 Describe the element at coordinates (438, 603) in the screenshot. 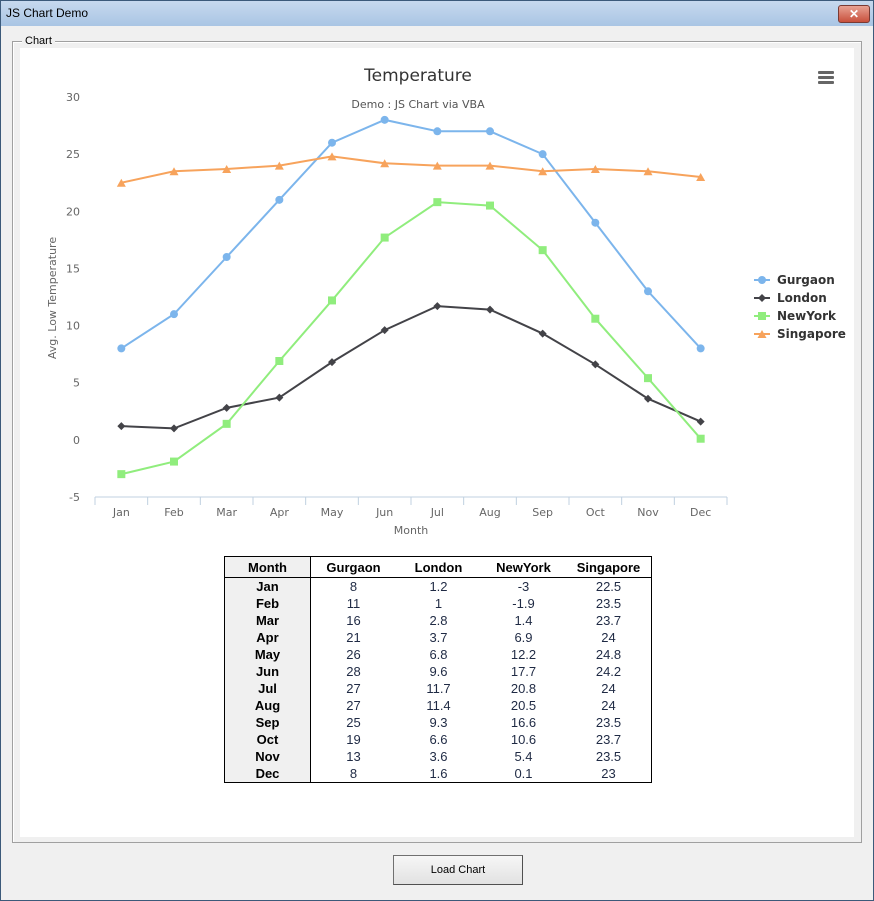

I see `table-row: Feb 11 1 -1.9 23.5` at that location.